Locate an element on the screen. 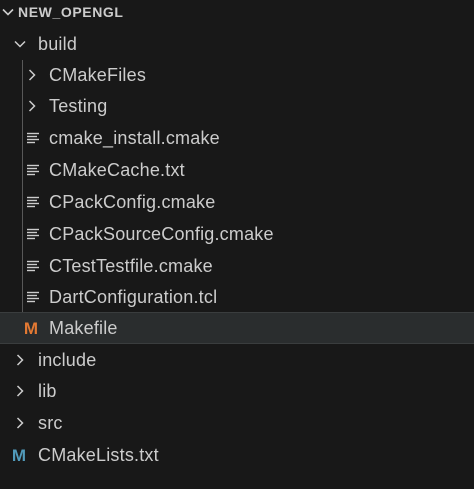 This screenshot has height=489, width=474. tree-item-label: CPackConfig.cmake is located at coordinates (132, 201).